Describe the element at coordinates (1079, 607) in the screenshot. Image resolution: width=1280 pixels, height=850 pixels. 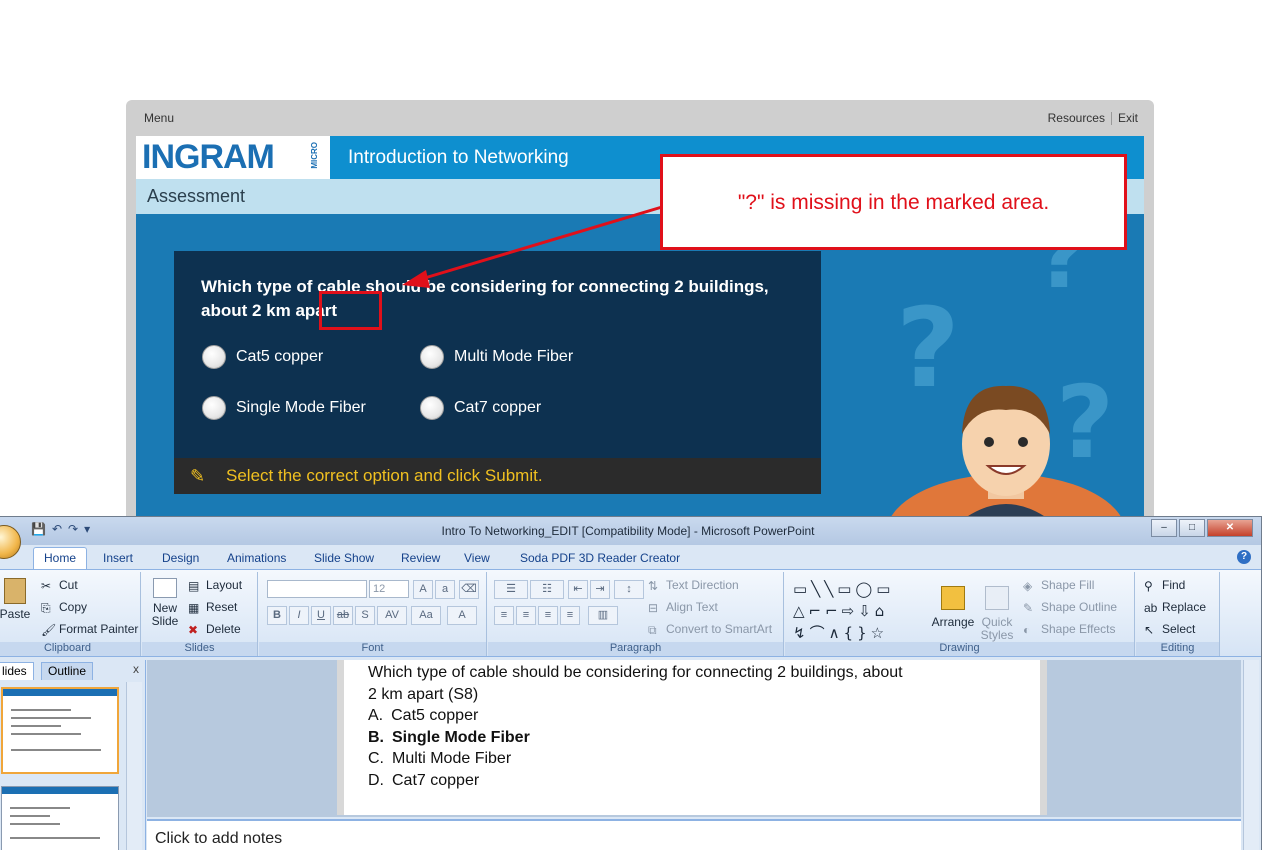
I see `shape-outline-label: Shape Outline` at that location.